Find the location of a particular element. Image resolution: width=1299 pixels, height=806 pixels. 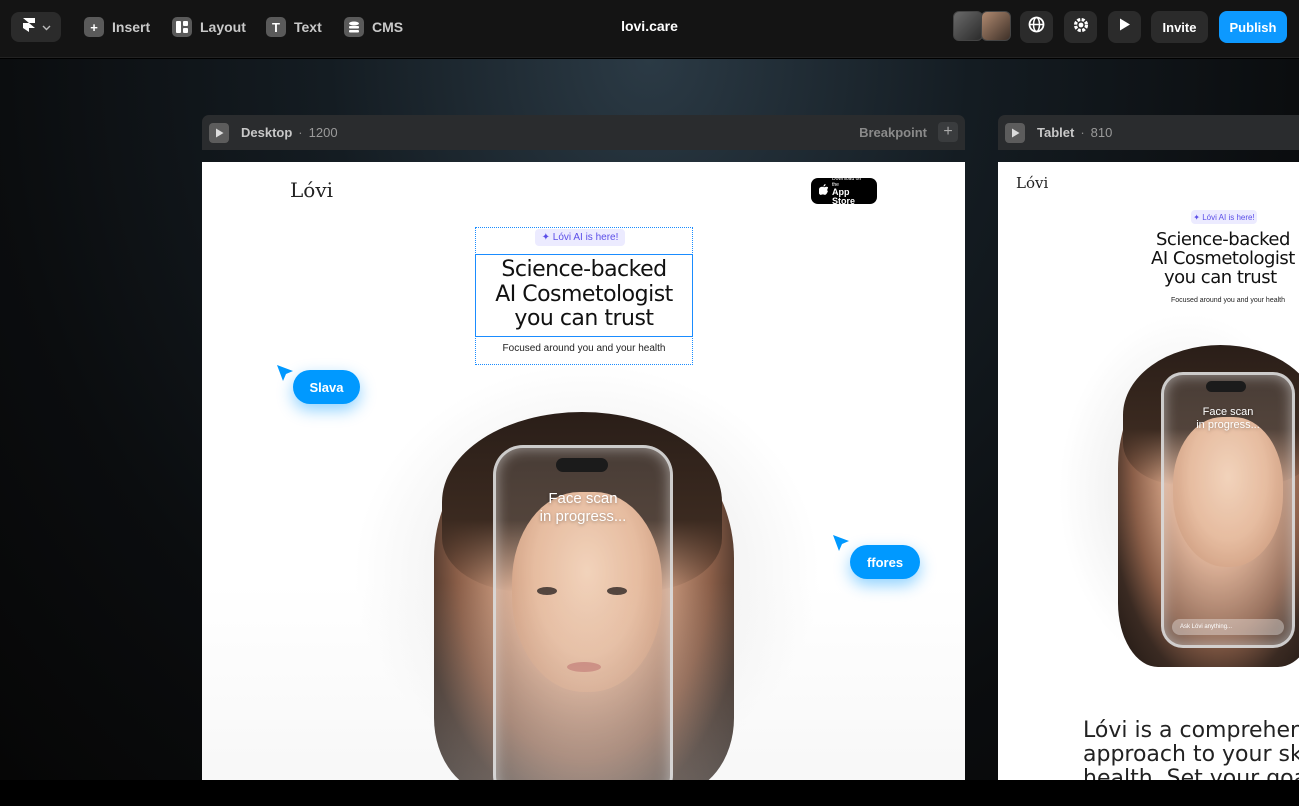

frame-width: 810 is located at coordinates (1101, 132).